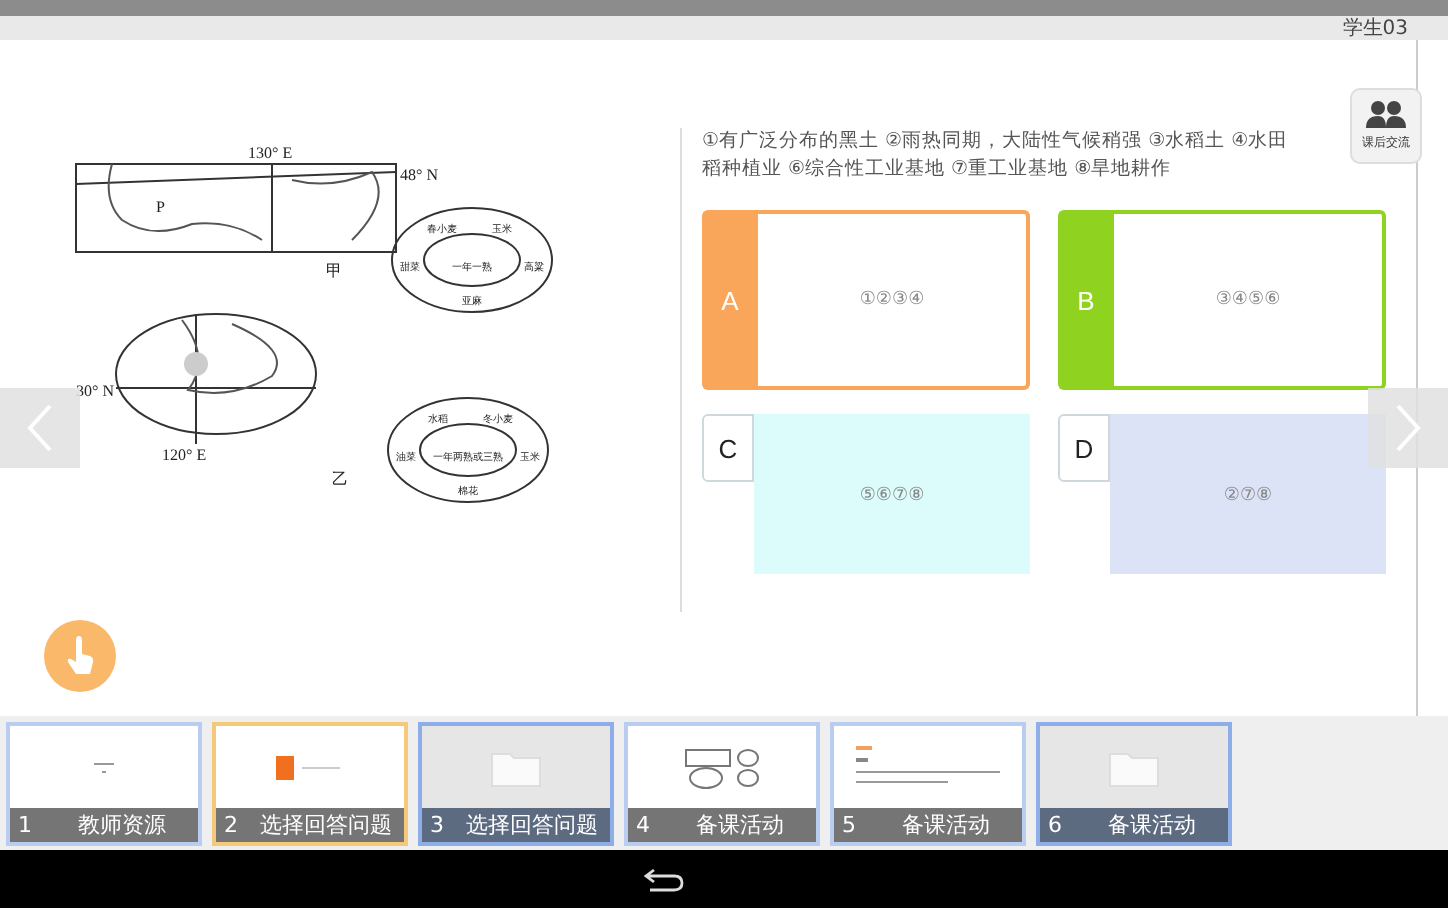 This screenshot has width=1448, height=908. I want to click on map-preview-icon, so click(722, 767).